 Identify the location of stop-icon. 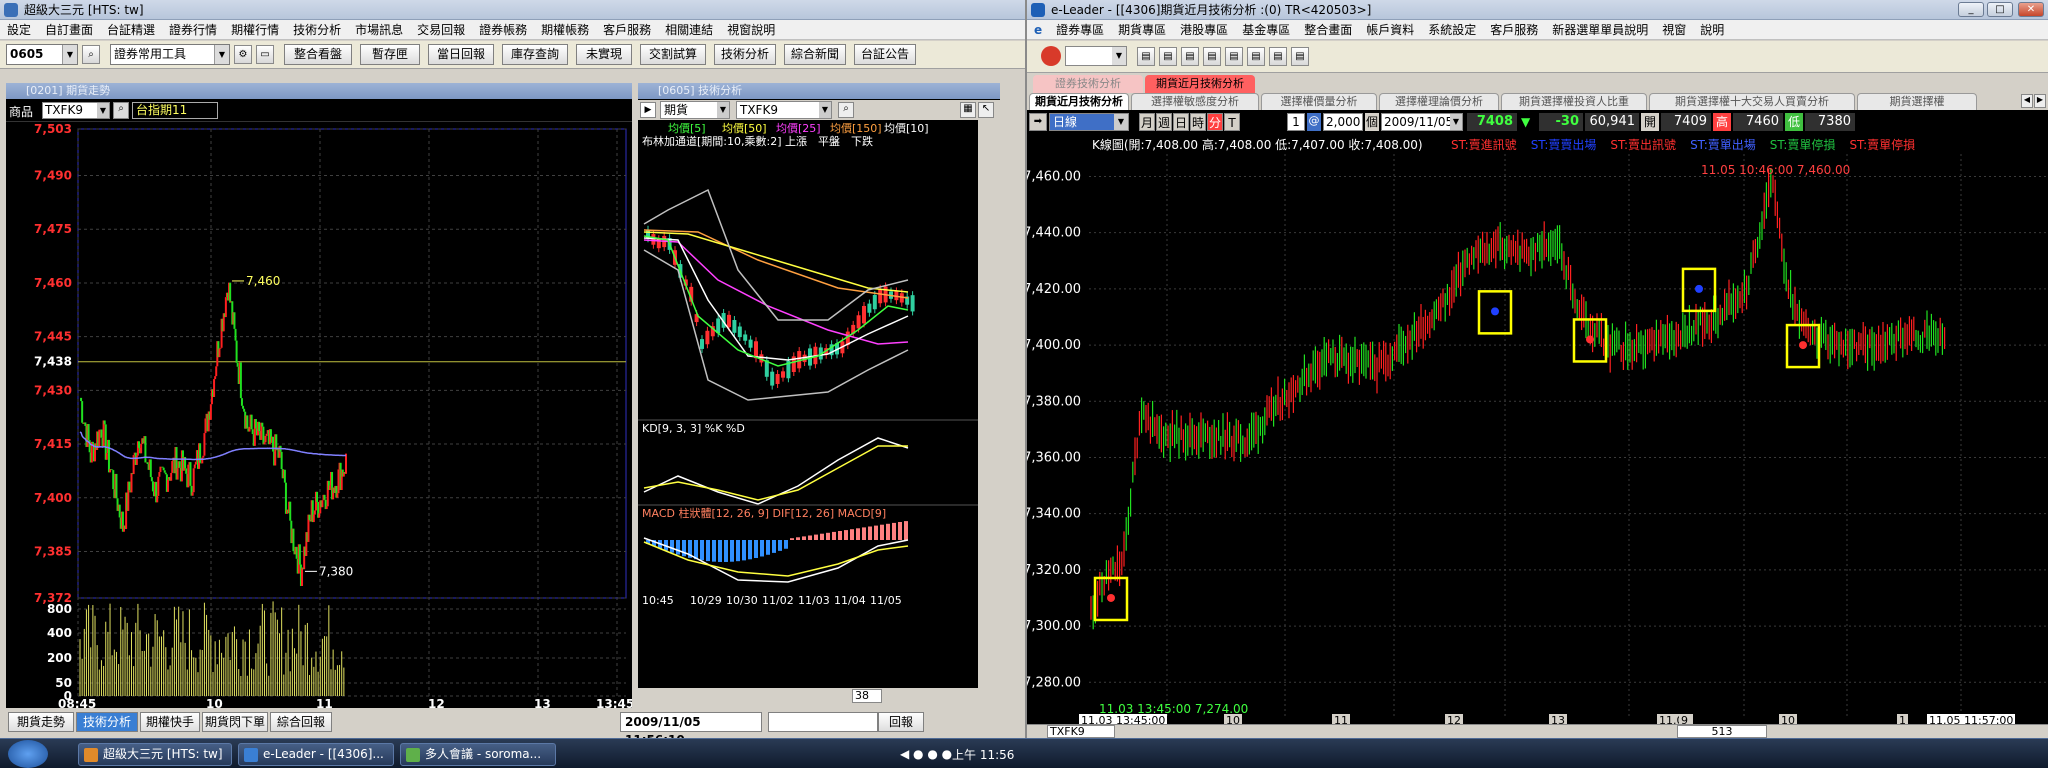
(1051, 56).